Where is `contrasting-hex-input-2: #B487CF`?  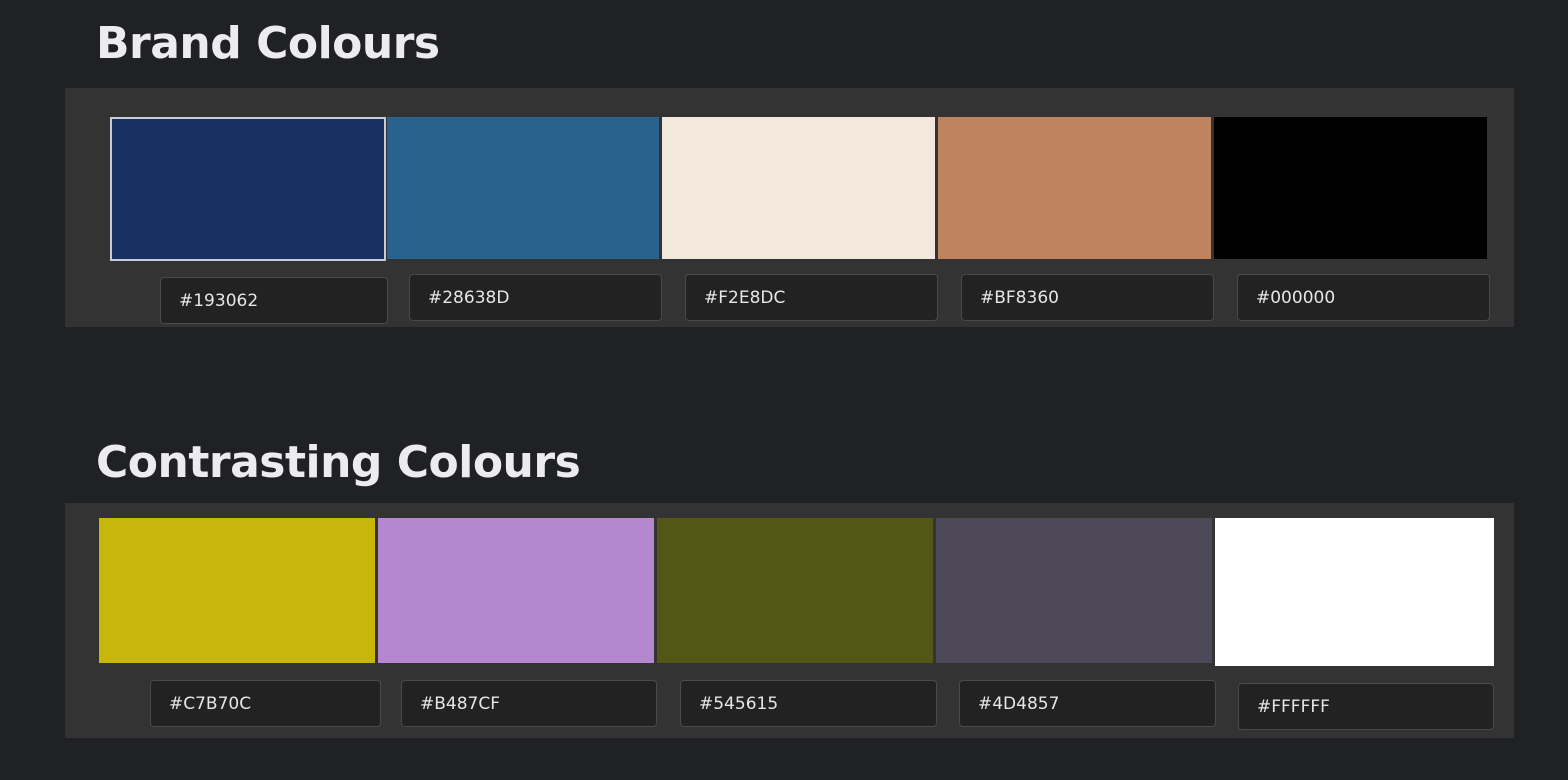
contrasting-hex-input-2: #B487CF is located at coordinates (529, 703).